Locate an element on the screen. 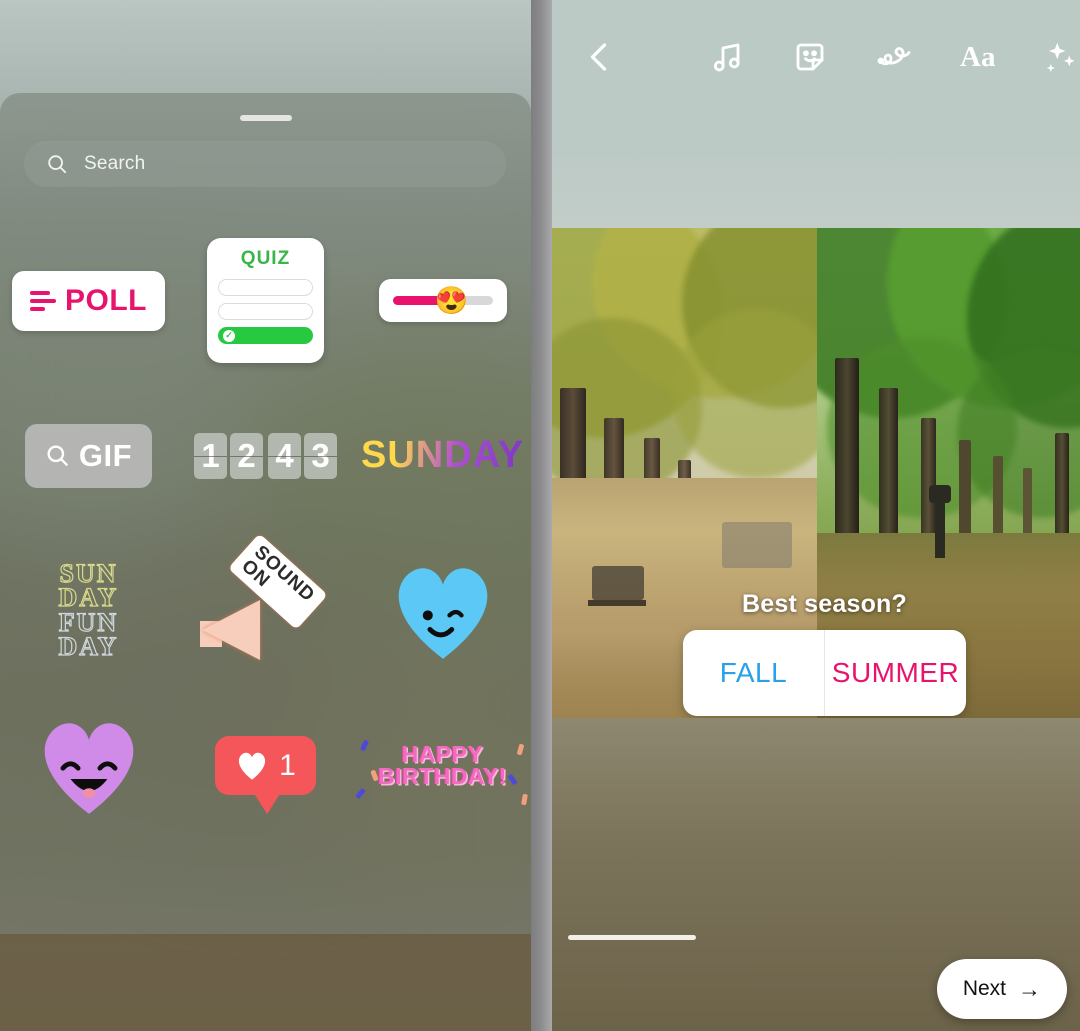 This screenshot has width=1080, height=1031. sticker-sunday-fun-day: SUN DAY FUN DAY is located at coordinates (88, 610).